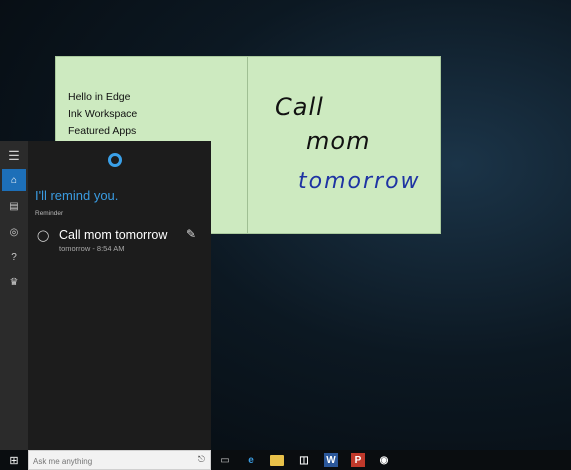 The image size is (571, 470). I want to click on help-icon: ?, so click(14, 257).